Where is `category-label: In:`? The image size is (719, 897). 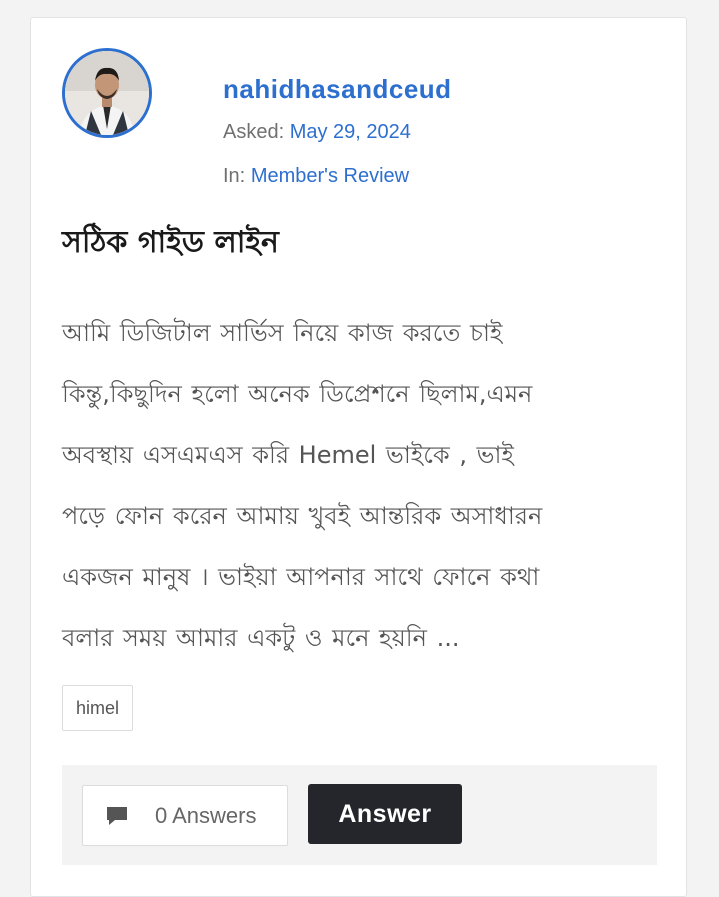
category-label: In: is located at coordinates (234, 176).